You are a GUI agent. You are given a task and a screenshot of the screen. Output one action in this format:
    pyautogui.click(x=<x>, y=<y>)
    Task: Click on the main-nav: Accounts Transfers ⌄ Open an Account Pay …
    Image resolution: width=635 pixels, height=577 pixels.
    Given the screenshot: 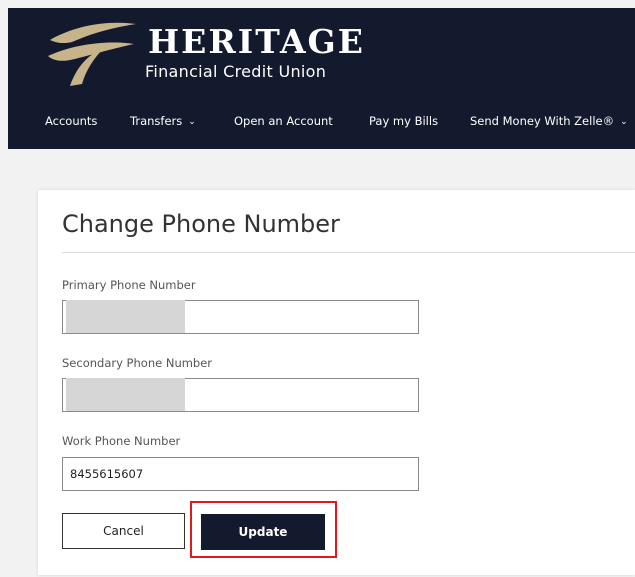 What is the action you would take?
    pyautogui.click(x=321, y=127)
    